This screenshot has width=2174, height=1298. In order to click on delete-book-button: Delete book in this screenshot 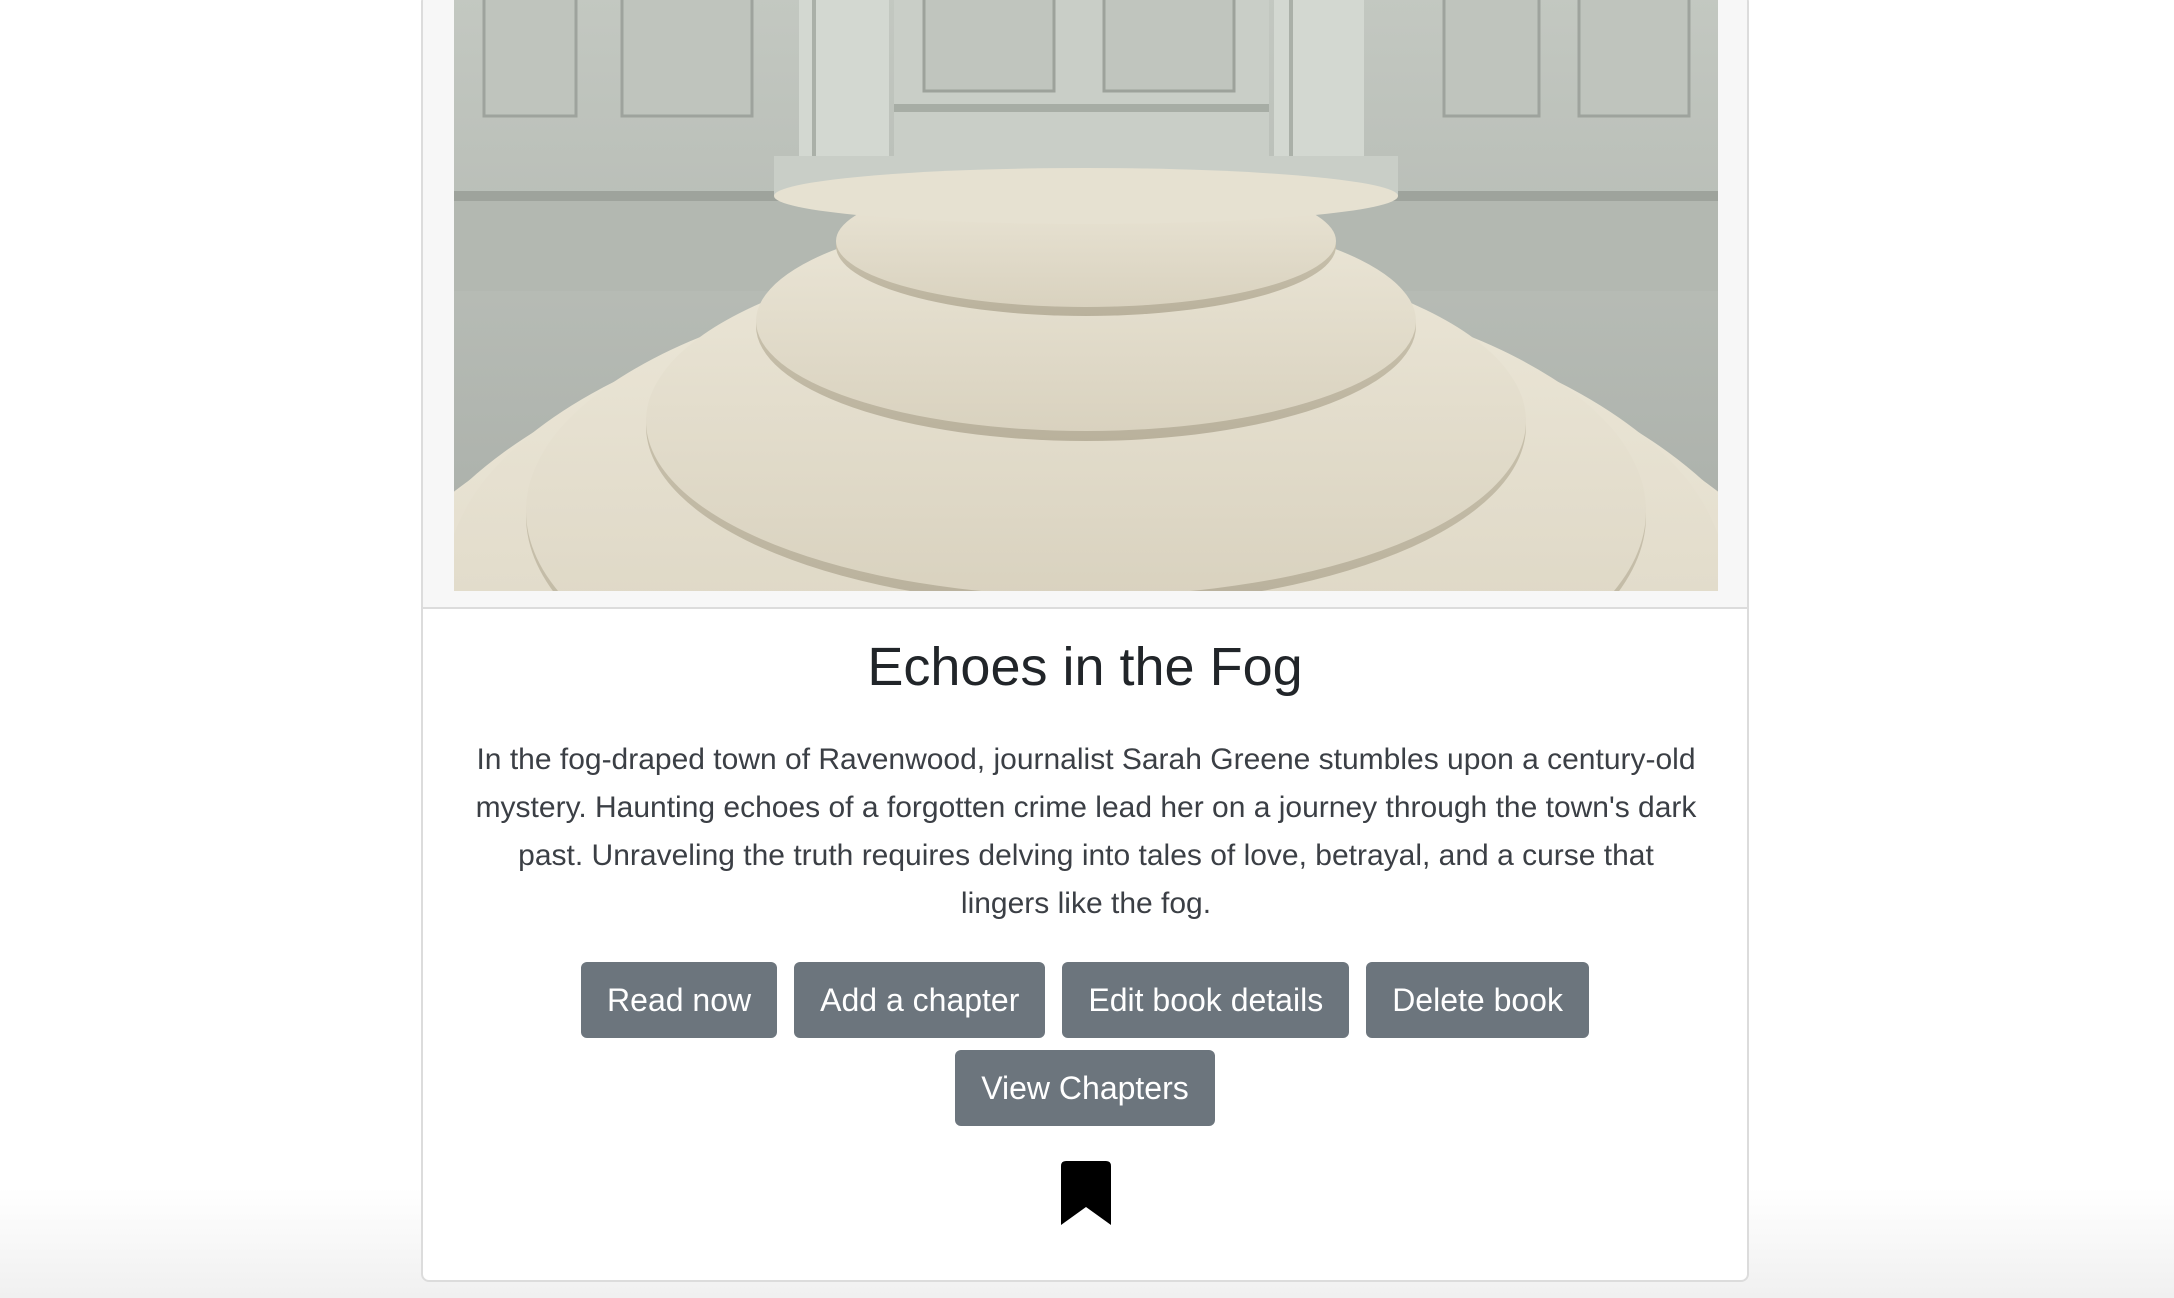, I will do `click(1477, 1000)`.